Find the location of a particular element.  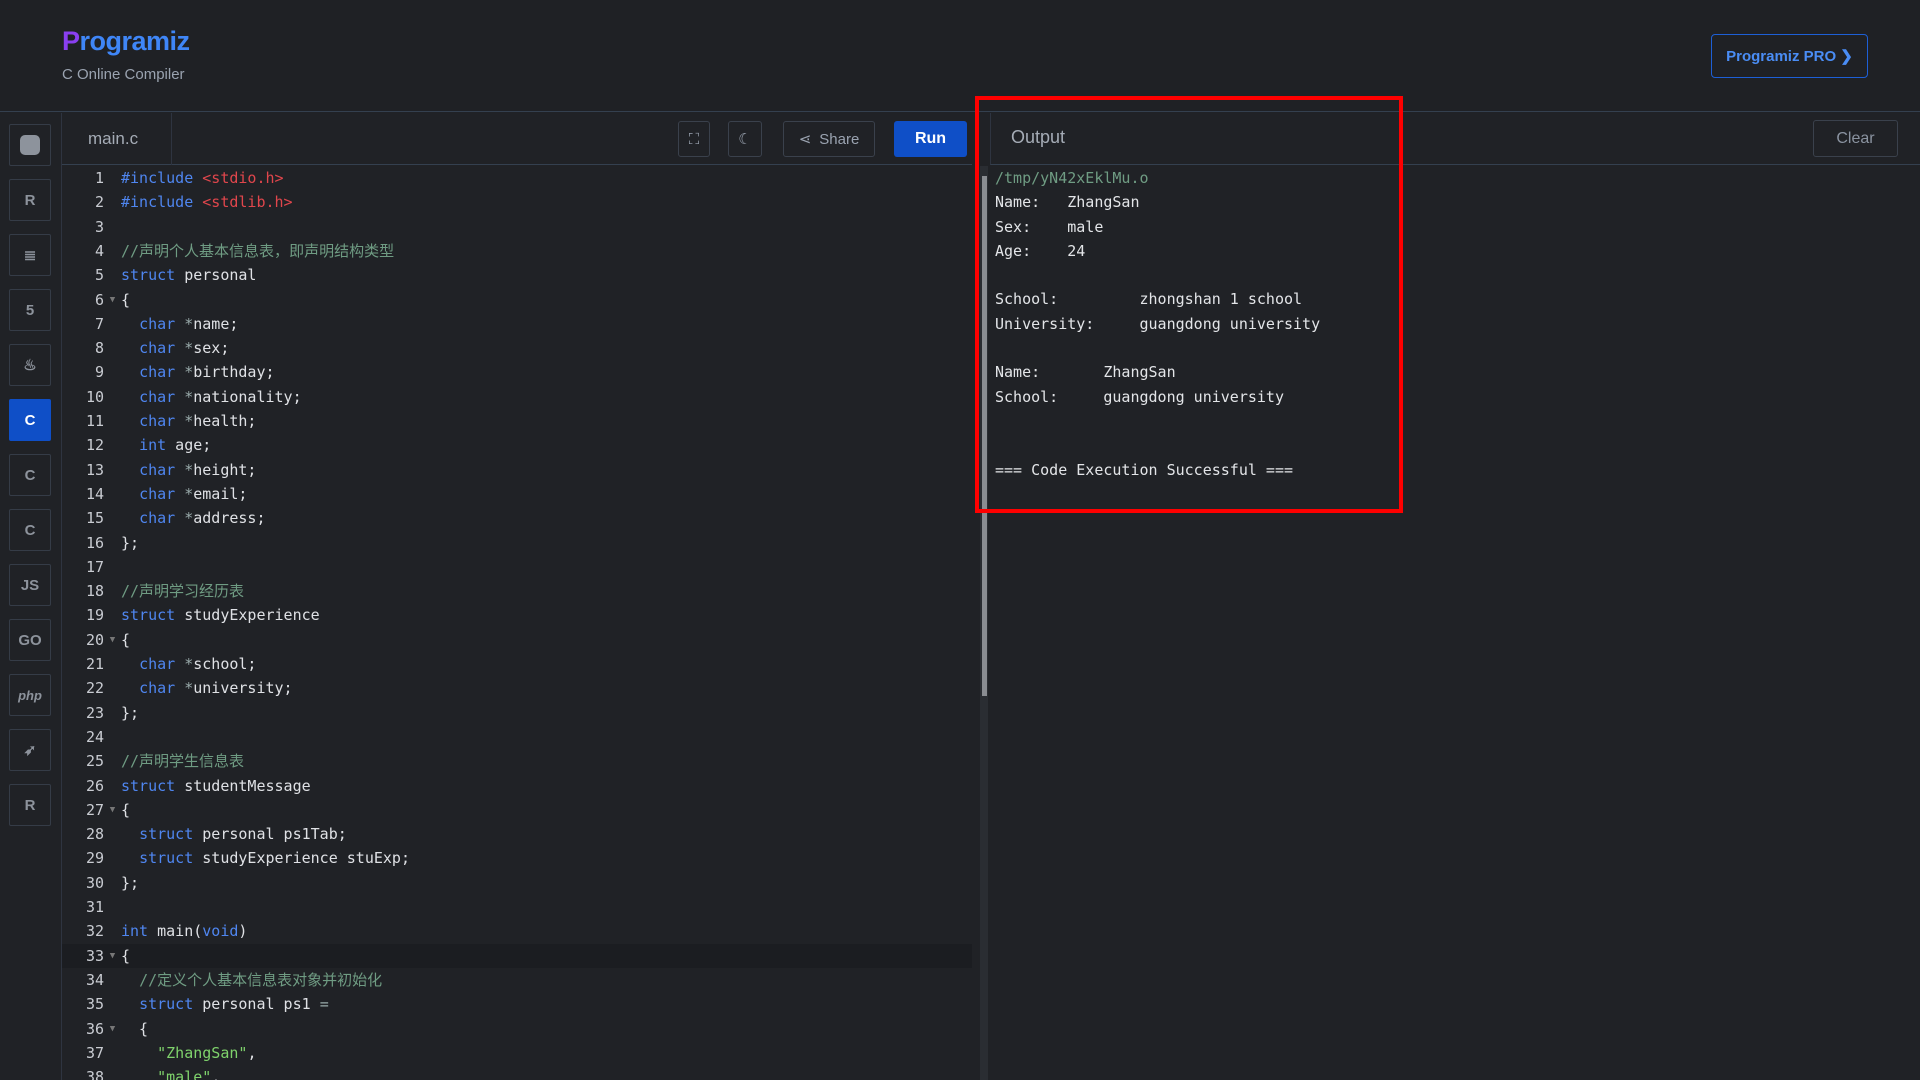

code-line: 20 ▼{ is located at coordinates (517, 640).